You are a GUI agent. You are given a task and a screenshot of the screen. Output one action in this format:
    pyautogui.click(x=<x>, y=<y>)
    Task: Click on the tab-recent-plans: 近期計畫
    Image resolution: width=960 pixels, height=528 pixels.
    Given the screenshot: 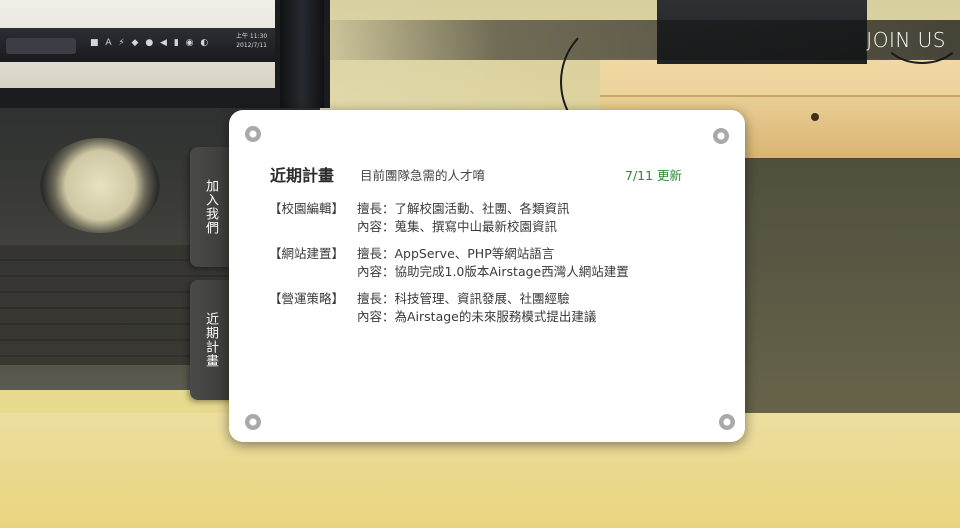 What is the action you would take?
    pyautogui.click(x=212, y=340)
    